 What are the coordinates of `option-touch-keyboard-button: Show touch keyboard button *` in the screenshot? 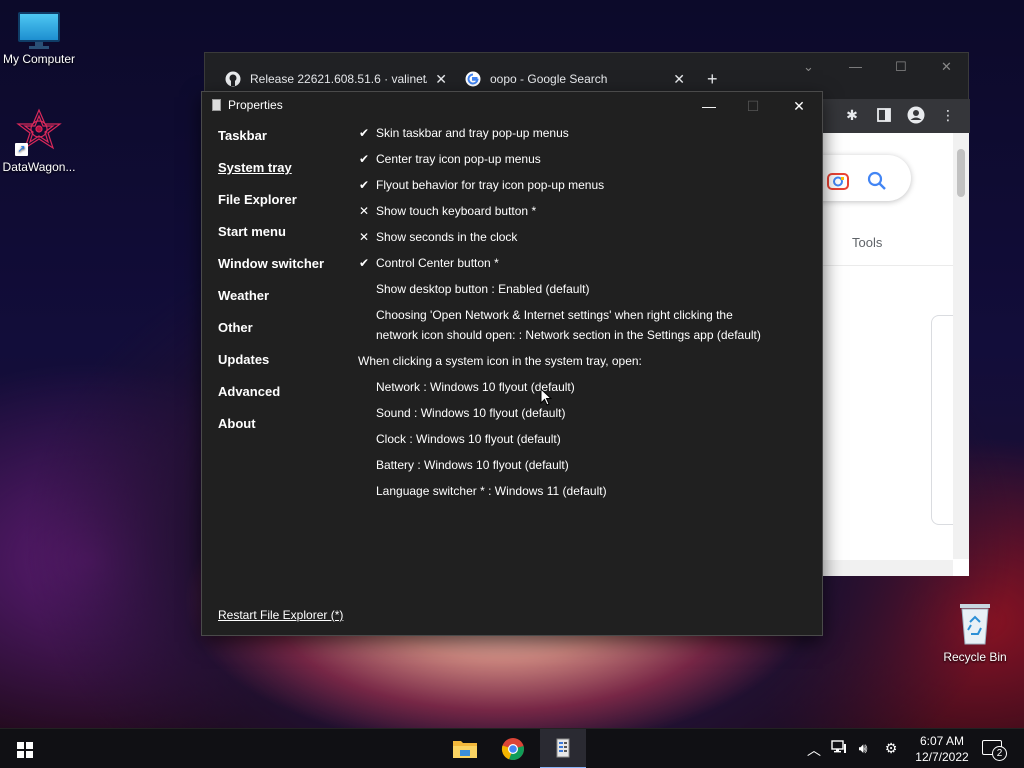 It's located at (456, 211).